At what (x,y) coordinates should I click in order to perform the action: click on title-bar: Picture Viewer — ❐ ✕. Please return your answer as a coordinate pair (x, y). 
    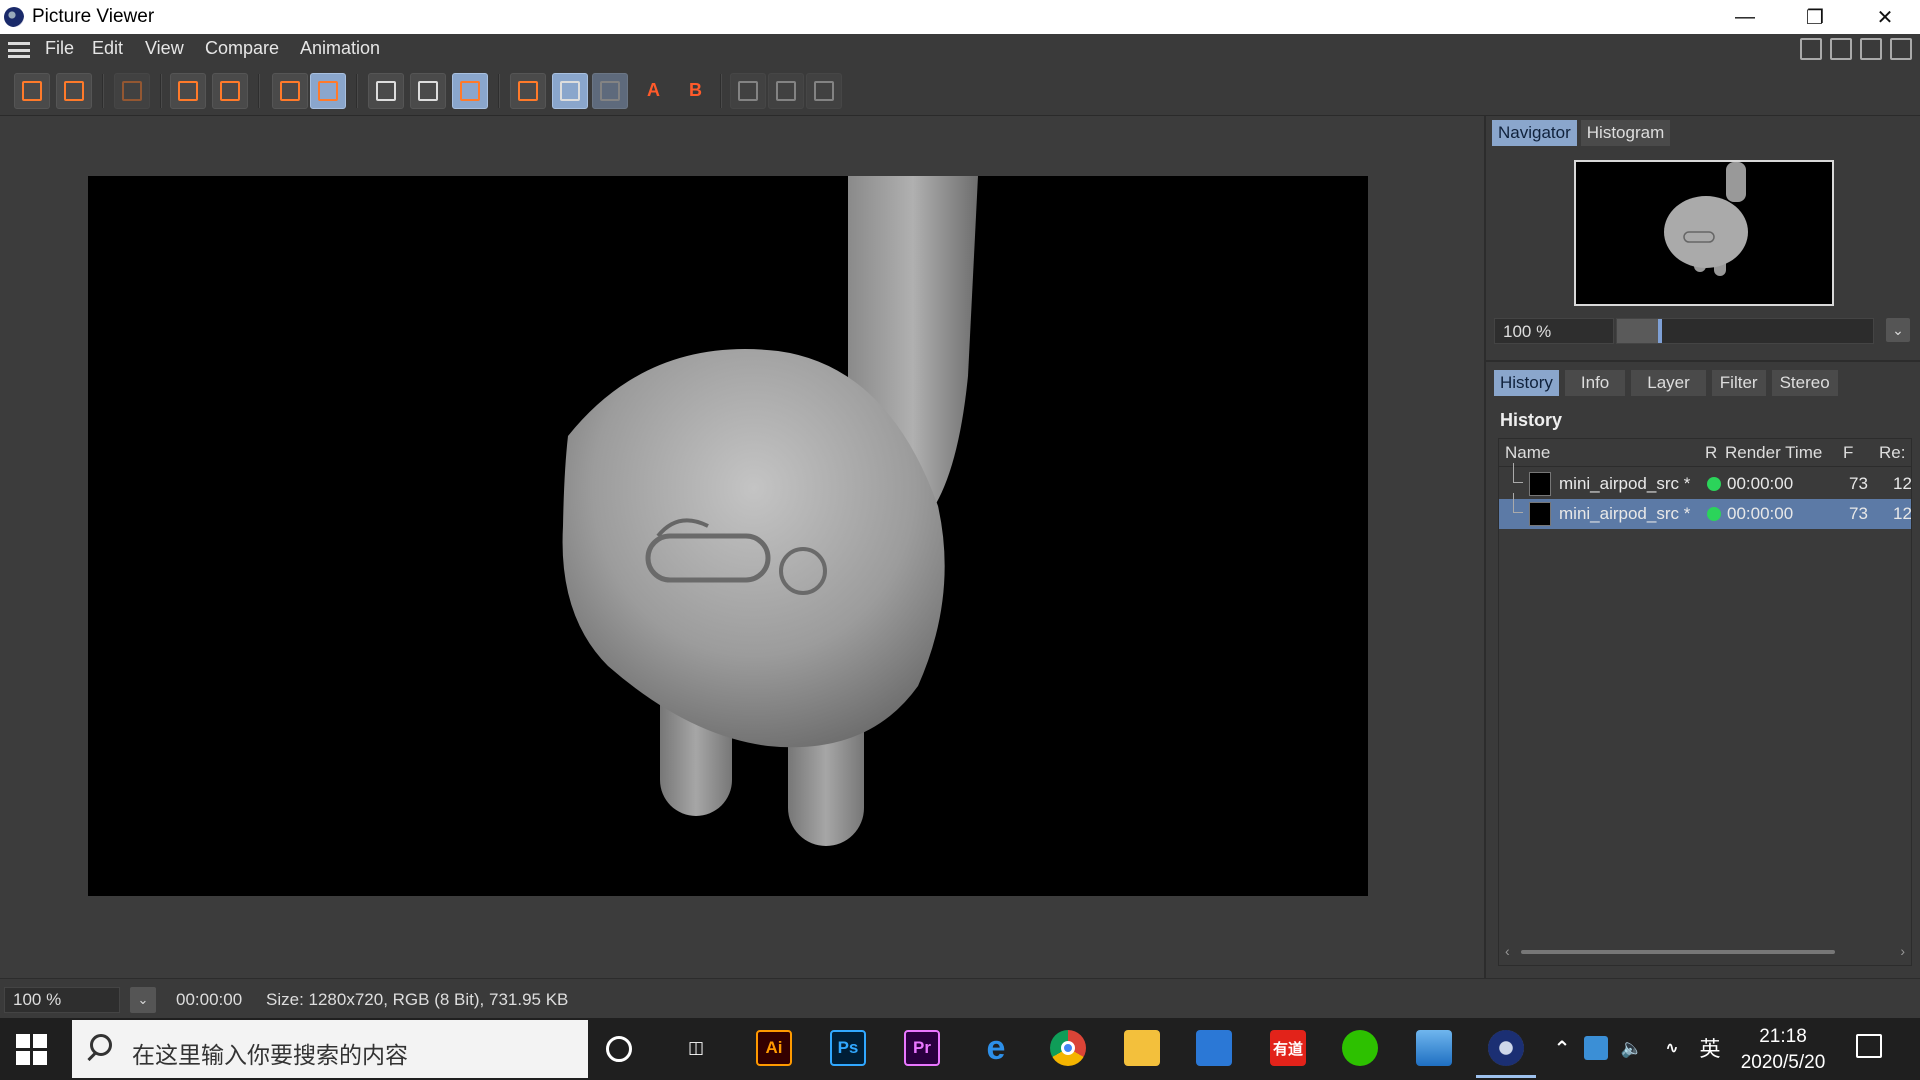
    Looking at the image, I should click on (960, 17).